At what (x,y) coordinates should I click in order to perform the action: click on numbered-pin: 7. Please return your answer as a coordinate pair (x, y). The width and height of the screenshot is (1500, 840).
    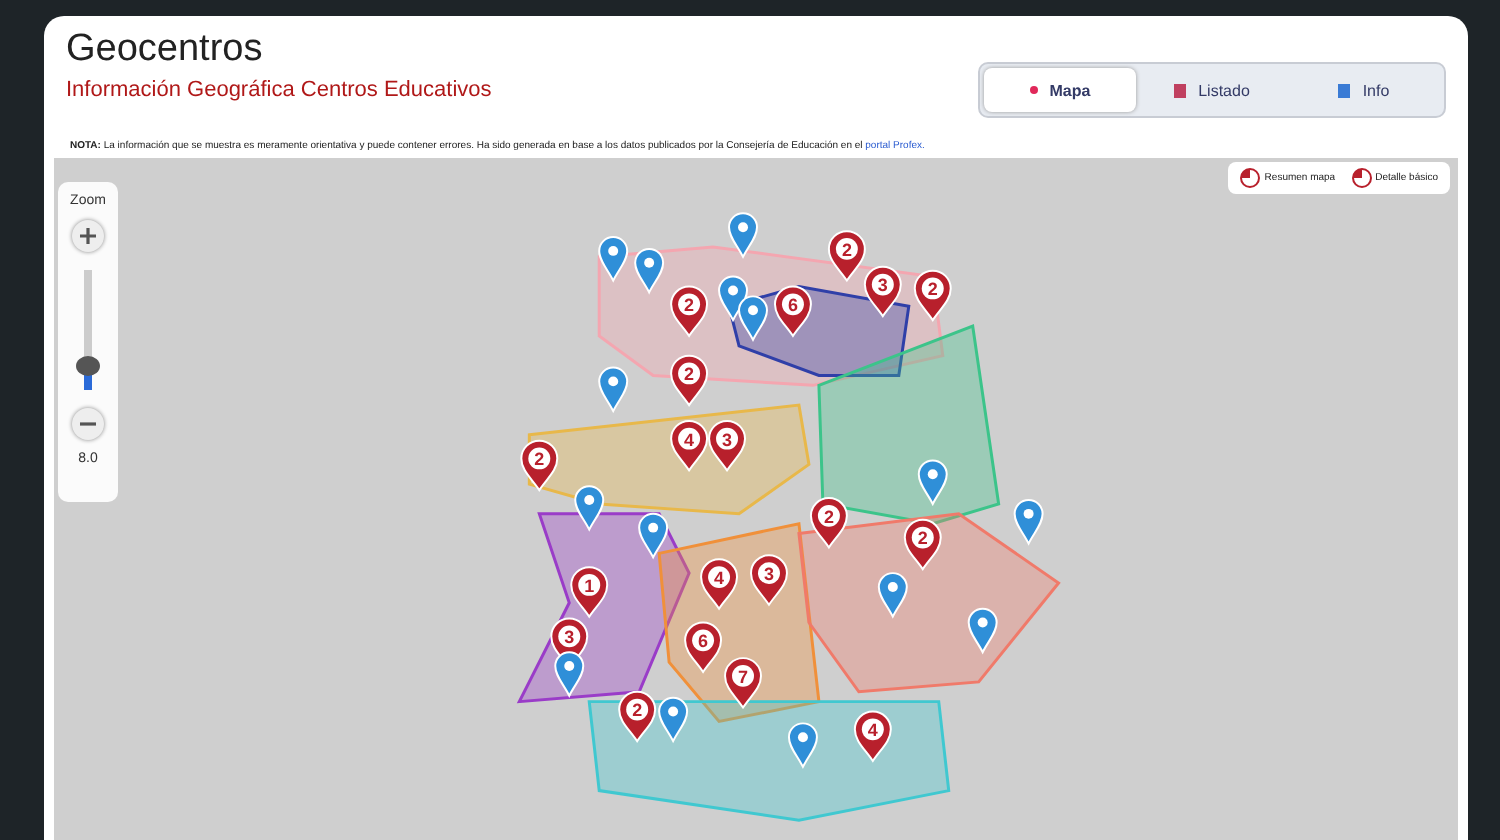
    Looking at the image, I should click on (743, 683).